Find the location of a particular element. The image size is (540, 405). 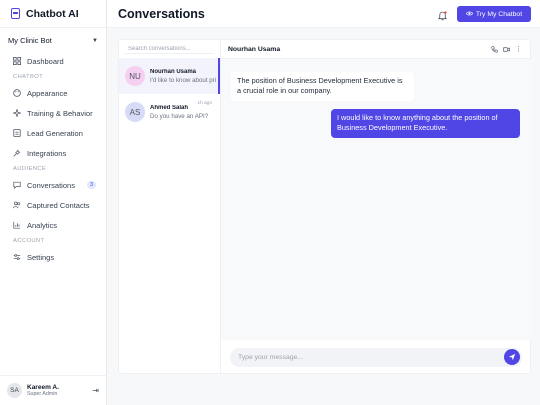

video-icon is located at coordinates (506, 49).